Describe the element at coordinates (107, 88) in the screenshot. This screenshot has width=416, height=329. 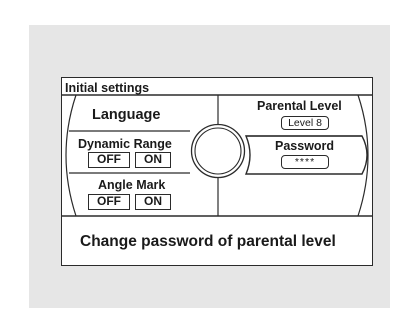
I see `screen-title: Initial settings` at that location.